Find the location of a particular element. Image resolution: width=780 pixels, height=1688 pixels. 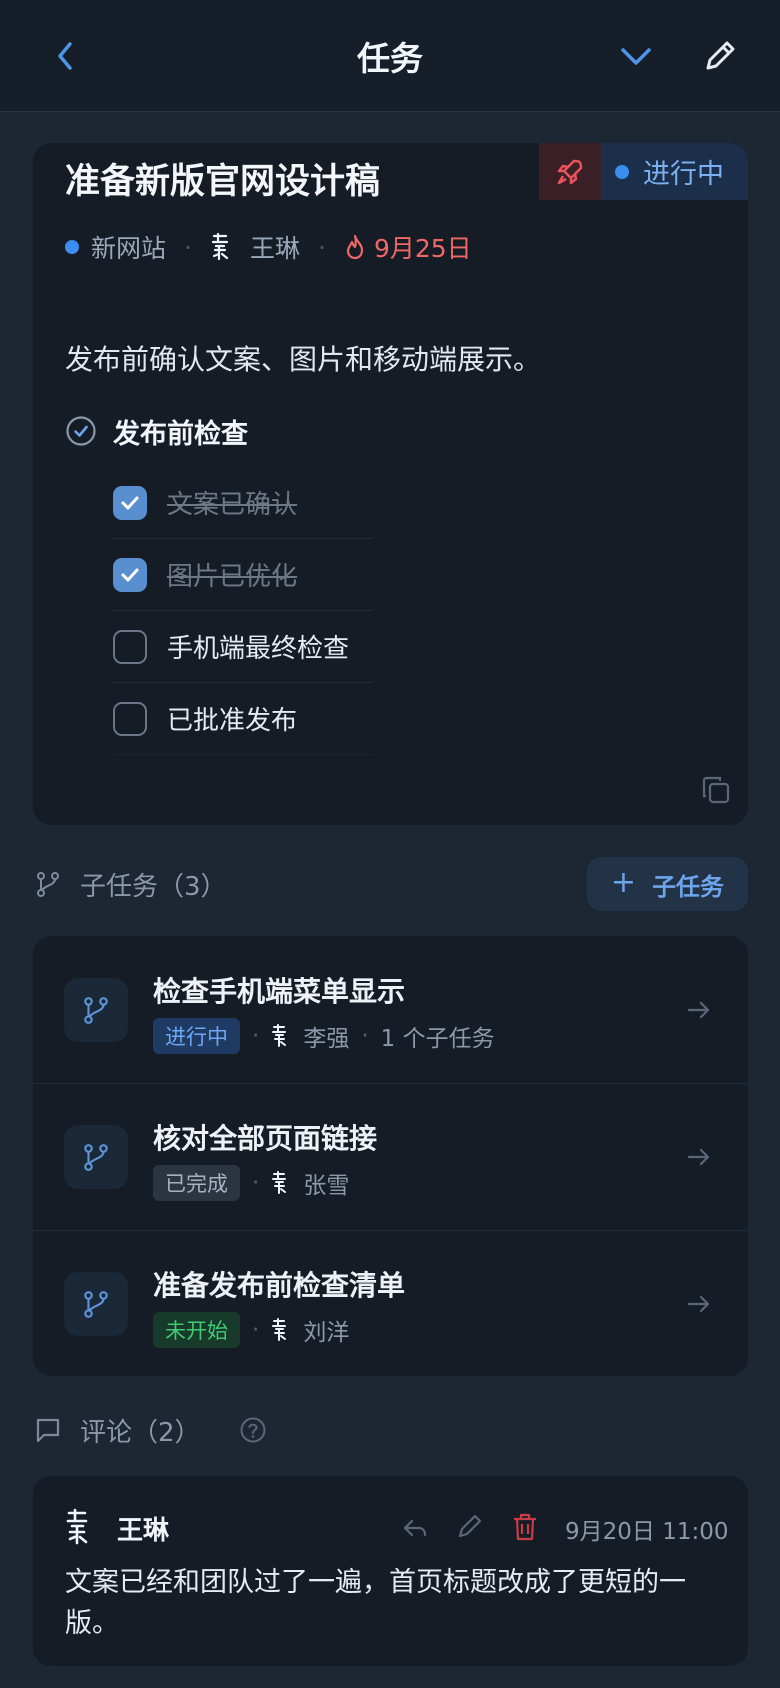

checklist-item-label: 图片已优化 is located at coordinates (232, 577).